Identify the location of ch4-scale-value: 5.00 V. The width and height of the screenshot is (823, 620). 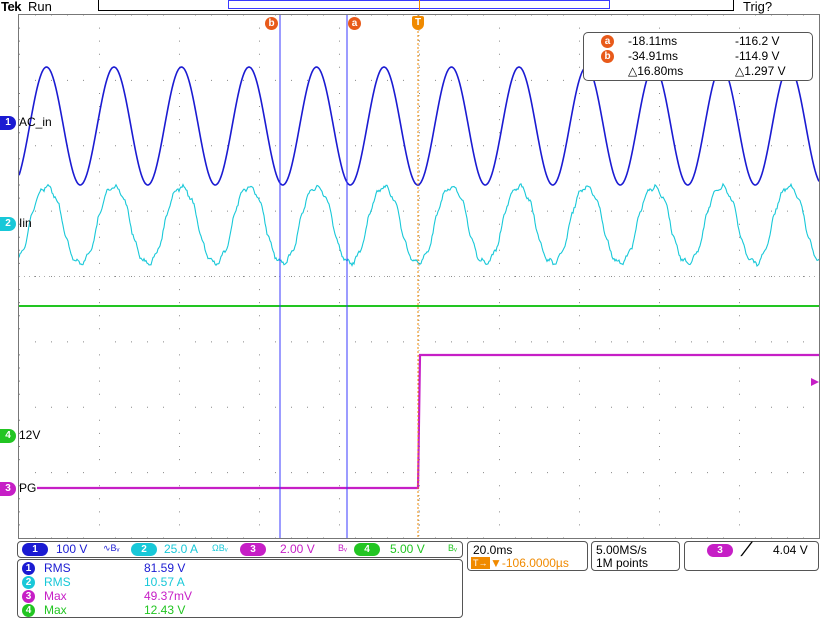
(407, 549).